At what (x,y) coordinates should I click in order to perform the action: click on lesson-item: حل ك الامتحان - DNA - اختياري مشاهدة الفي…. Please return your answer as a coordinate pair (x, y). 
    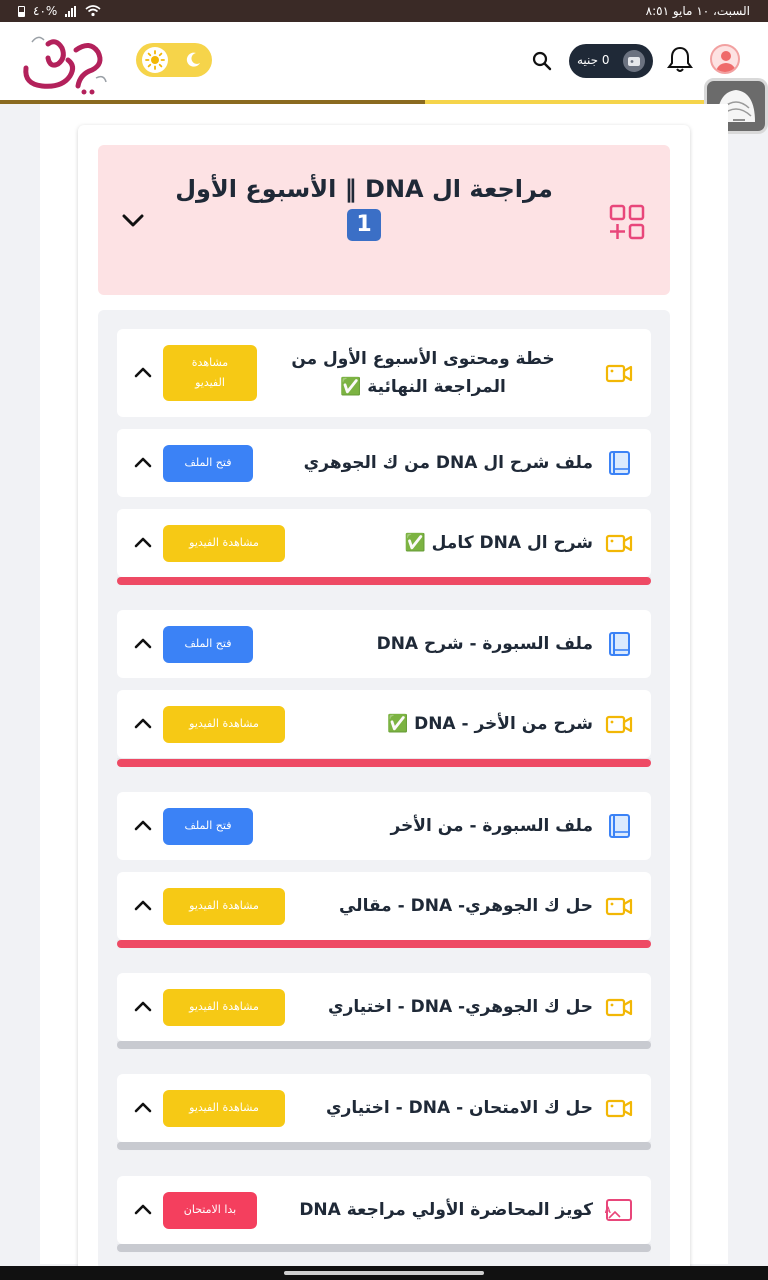
    Looking at the image, I should click on (384, 1108).